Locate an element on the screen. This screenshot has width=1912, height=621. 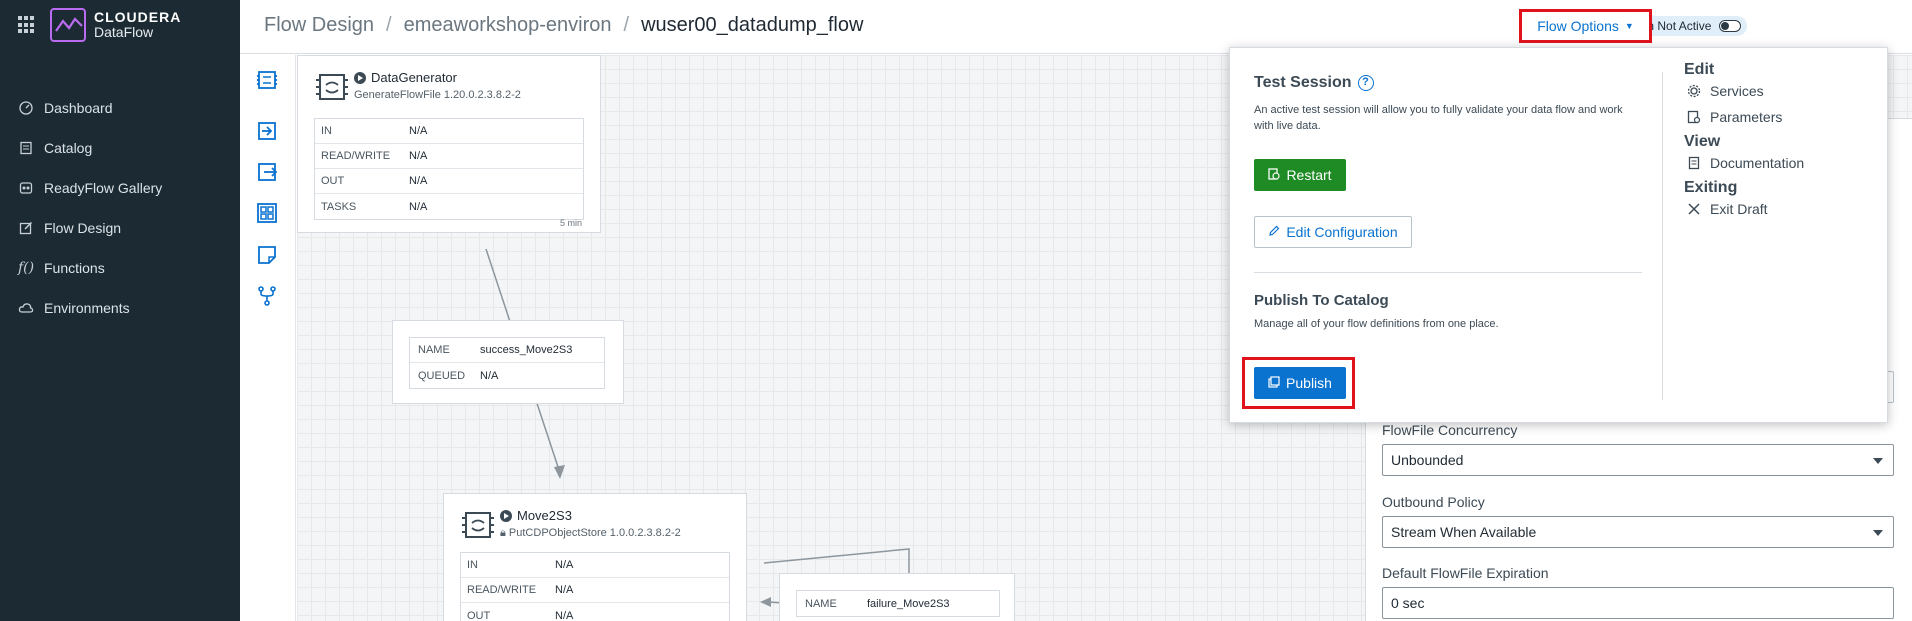
test-session-title: Test Session is located at coordinates (1303, 82).